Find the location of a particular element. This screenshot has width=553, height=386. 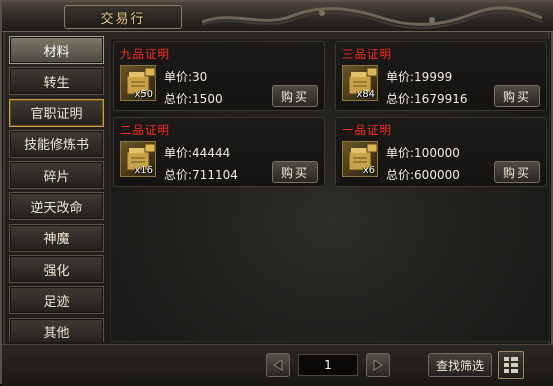

sidebar-item-label: 逆天改命 is located at coordinates (56, 208).